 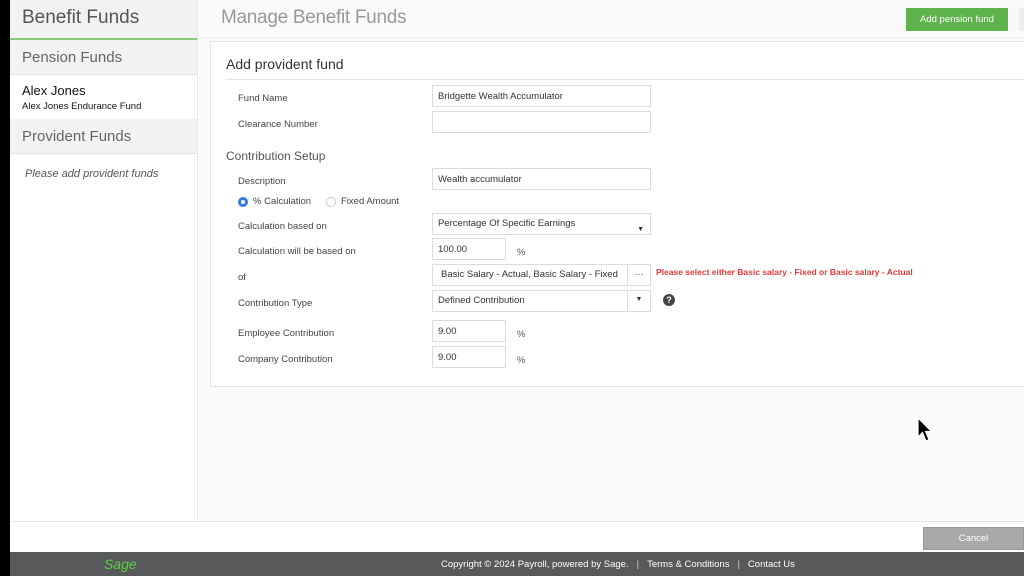 What do you see at coordinates (370, 201) in the screenshot?
I see `radio-fixed-amount-label: Fixed Amount` at bounding box center [370, 201].